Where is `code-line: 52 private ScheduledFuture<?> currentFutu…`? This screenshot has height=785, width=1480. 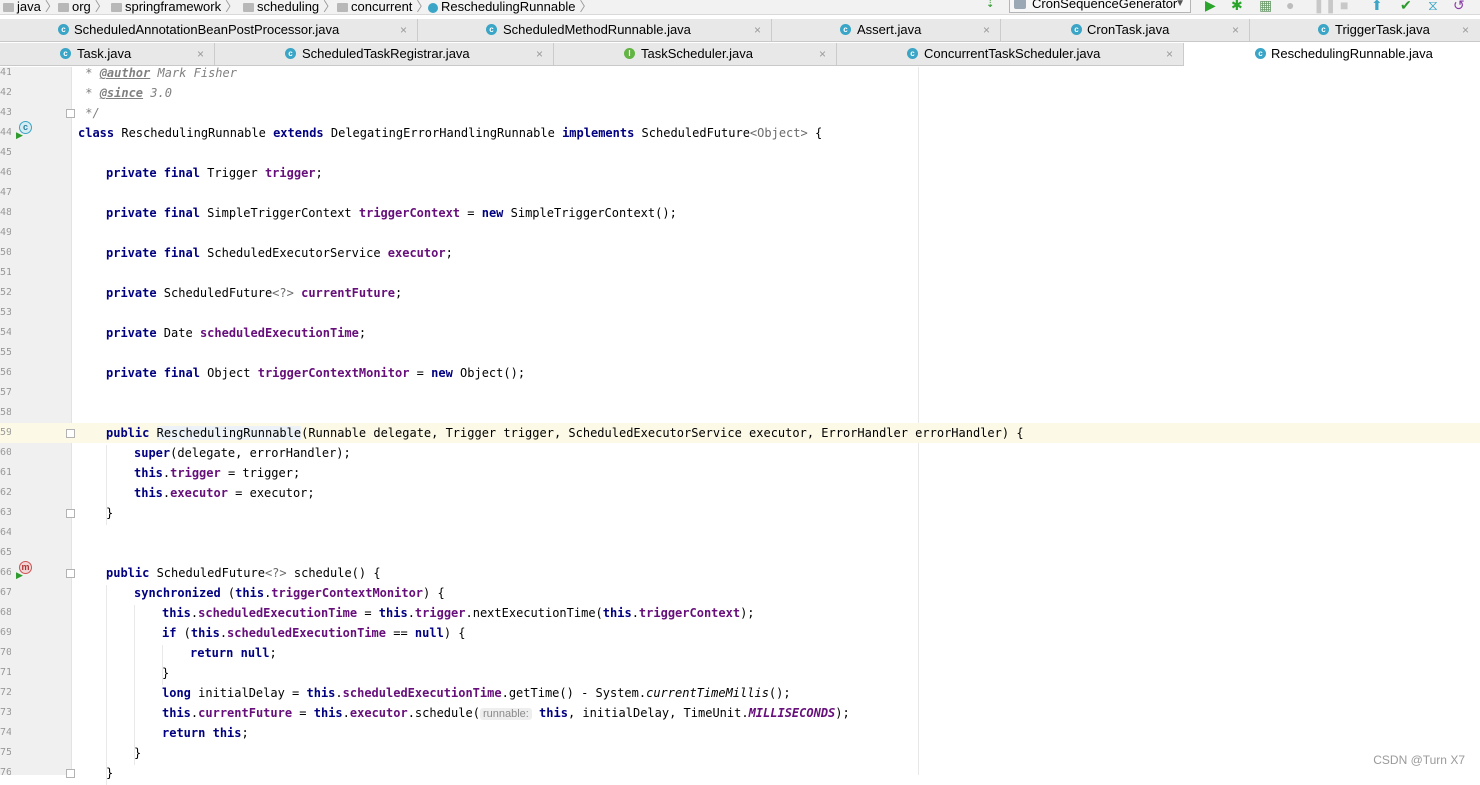
code-line: 52 private ScheduledFuture<?> currentFutu… is located at coordinates (740, 293).